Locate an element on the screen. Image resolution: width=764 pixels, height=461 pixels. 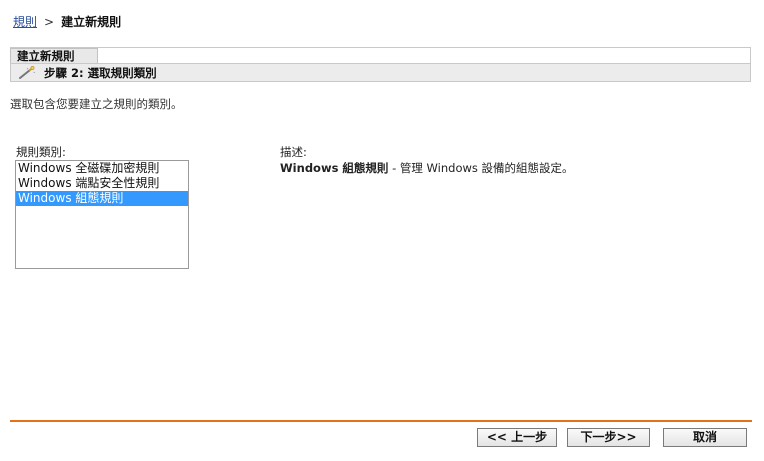
description-label: 描述: is located at coordinates (293, 152).